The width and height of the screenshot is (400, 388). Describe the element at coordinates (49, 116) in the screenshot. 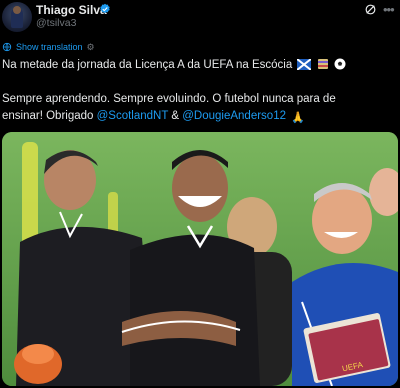

I see `post-line-3-text: ensinar! Obrigado` at that location.